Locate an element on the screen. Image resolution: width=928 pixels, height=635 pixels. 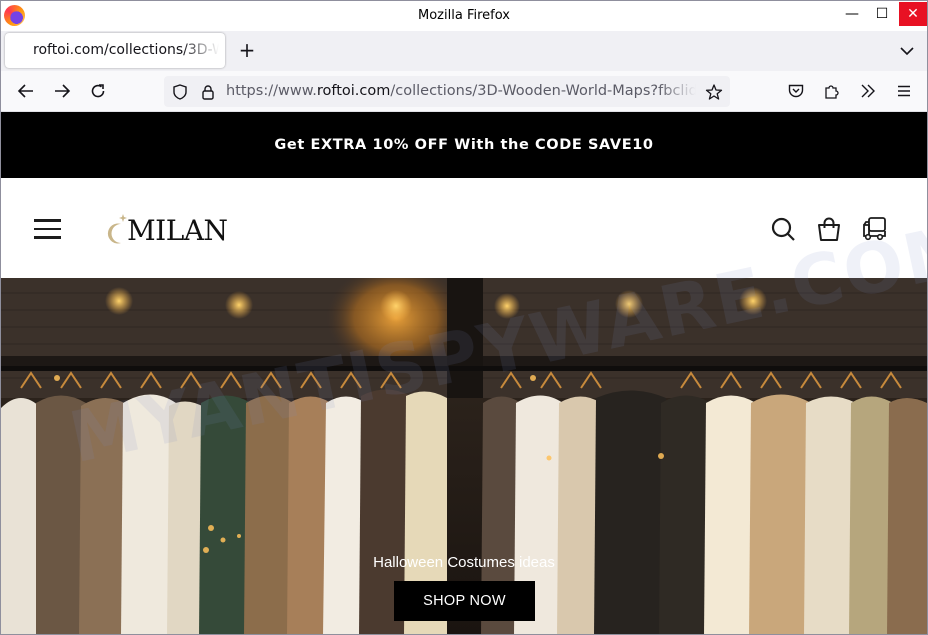
pocket-button is located at coordinates (796, 91).